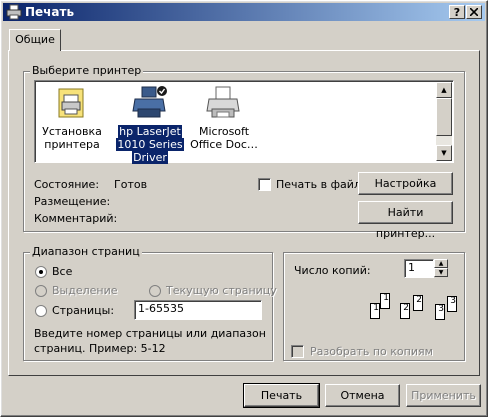 The width and height of the screenshot is (488, 417). Describe the element at coordinates (332, 270) in the screenshot. I see `copies-label: Число копий:` at that location.